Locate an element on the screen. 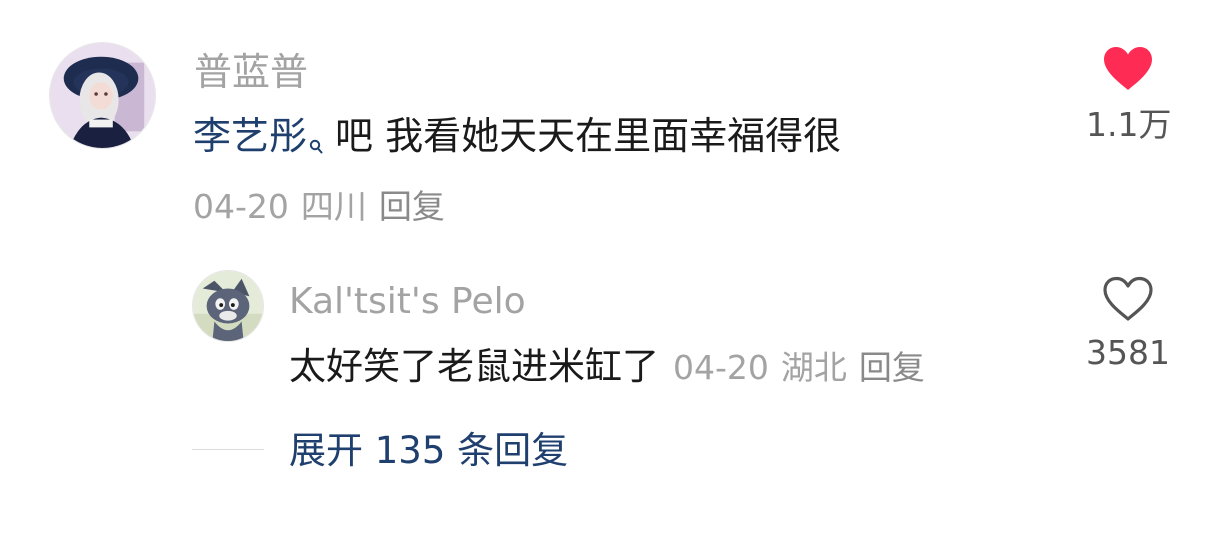 The height and width of the screenshot is (559, 1206). gothic-lolita-portrait-icon is located at coordinates (102, 95).